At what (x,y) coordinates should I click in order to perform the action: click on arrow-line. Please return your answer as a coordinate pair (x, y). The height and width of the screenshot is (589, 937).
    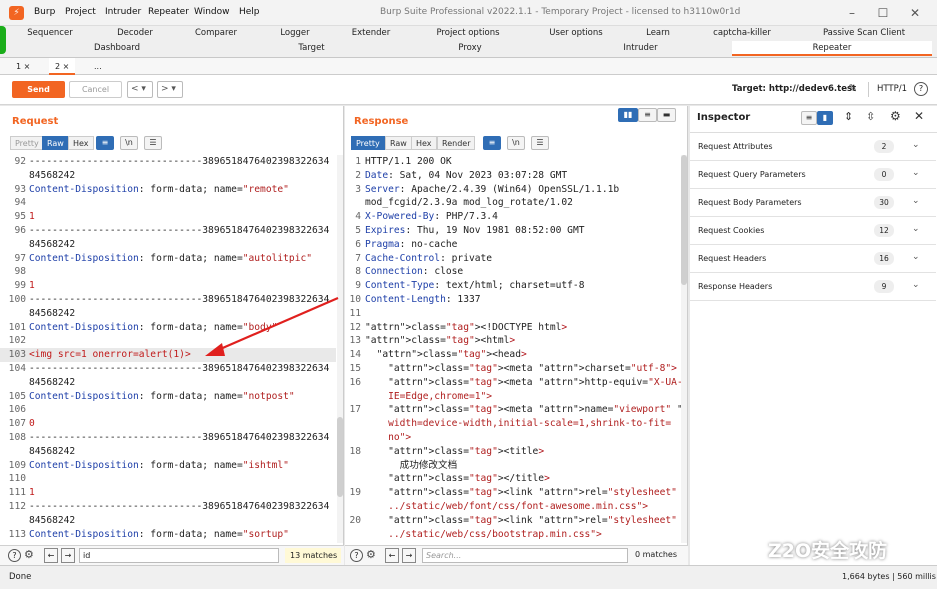
    Looking at the image, I should click on (278, 324).